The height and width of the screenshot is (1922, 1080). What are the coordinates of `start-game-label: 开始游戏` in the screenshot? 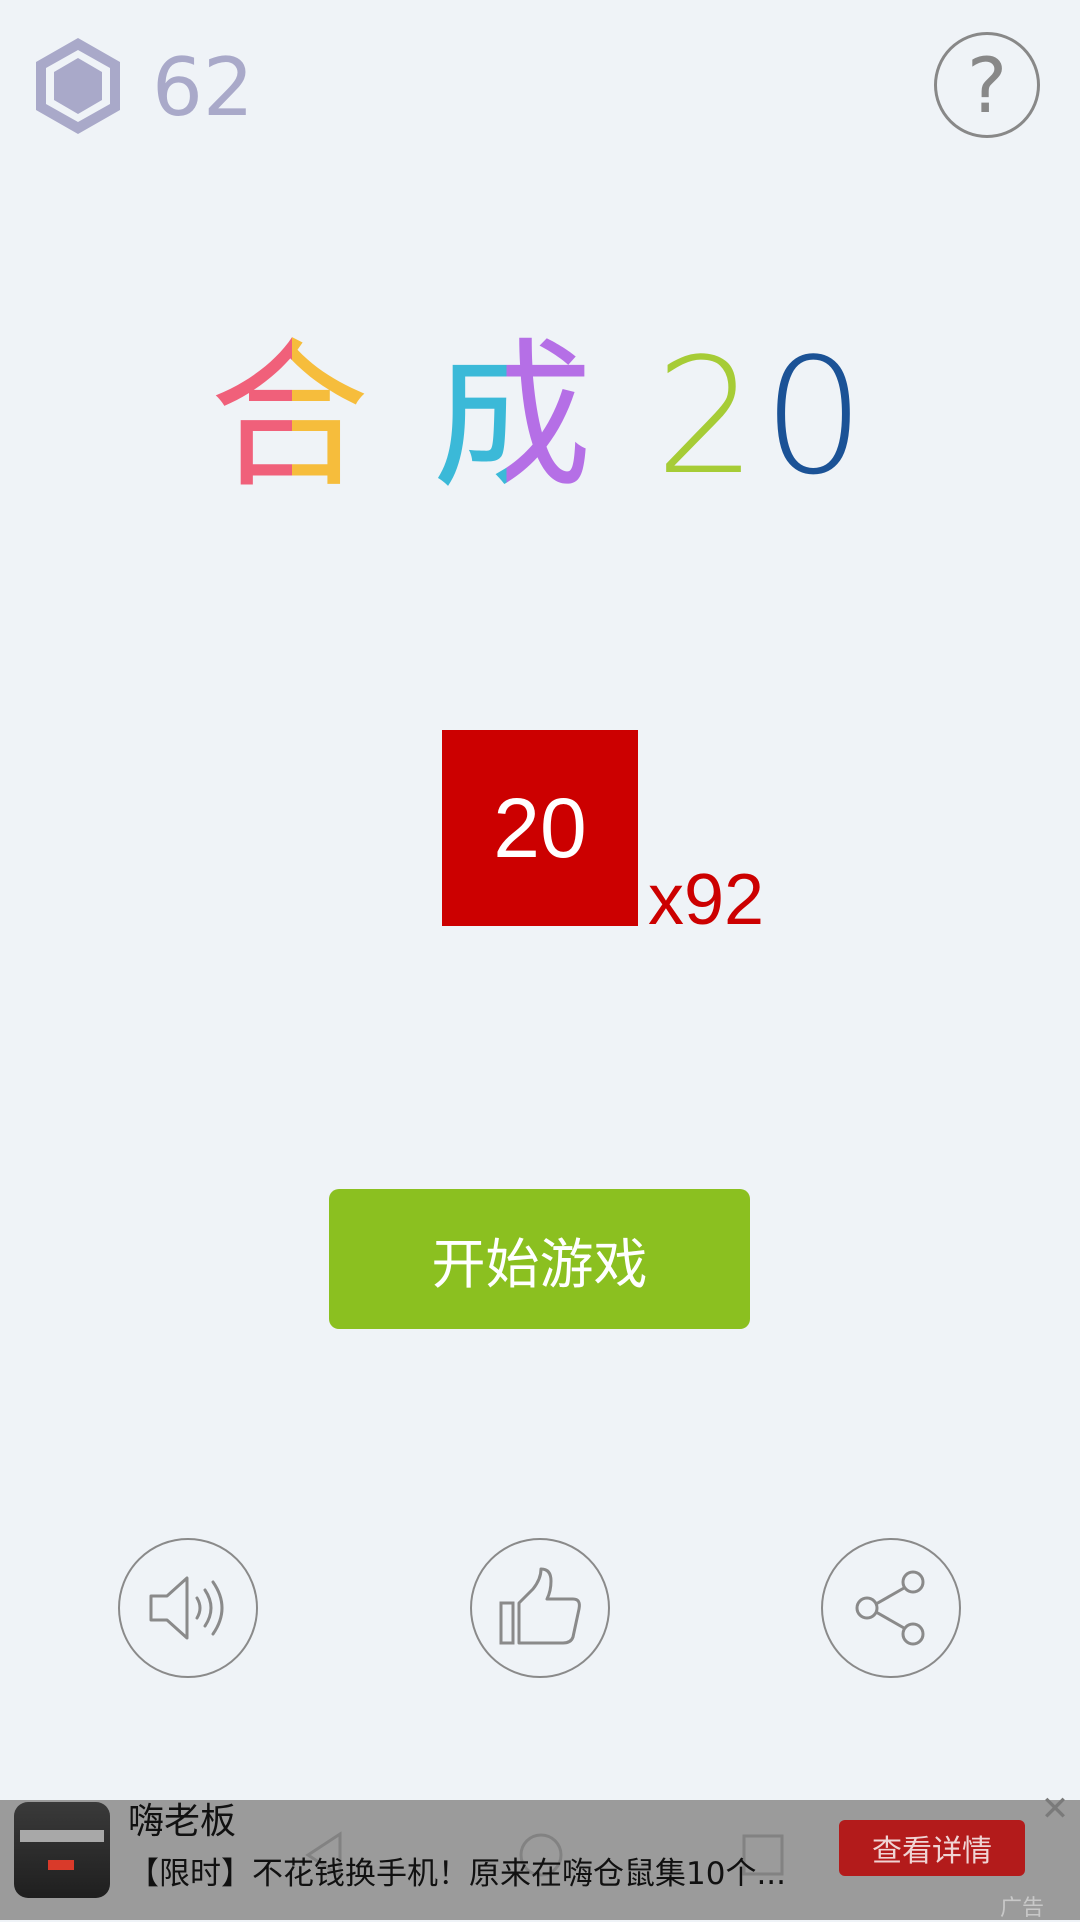 It's located at (539, 1264).